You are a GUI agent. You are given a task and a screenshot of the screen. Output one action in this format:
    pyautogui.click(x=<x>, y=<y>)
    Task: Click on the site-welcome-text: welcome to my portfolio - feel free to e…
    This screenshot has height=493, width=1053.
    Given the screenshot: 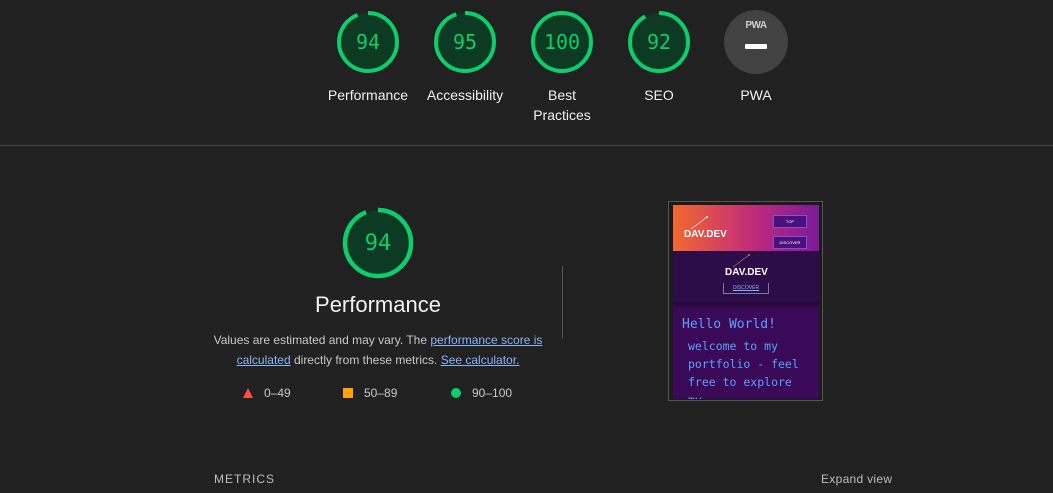 What is the action you would take?
    pyautogui.click(x=743, y=369)
    